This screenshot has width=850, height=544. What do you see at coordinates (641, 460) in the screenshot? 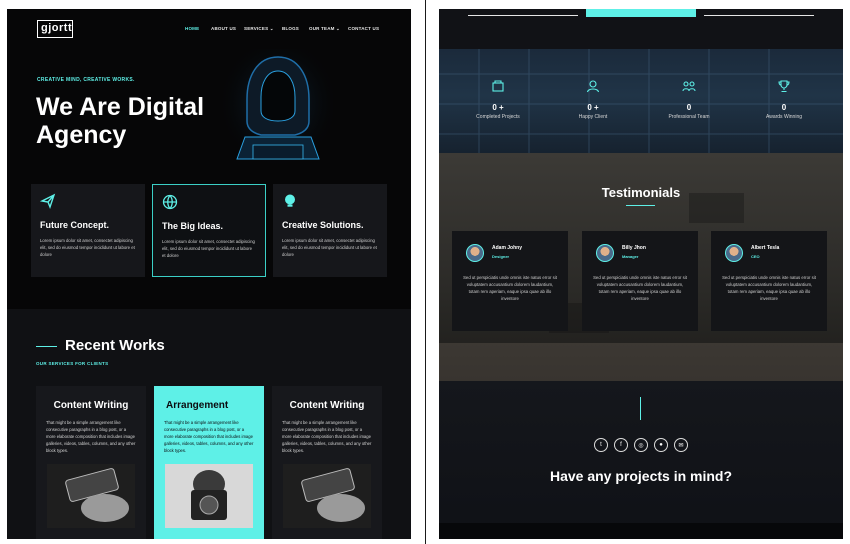
I see `cta-section: t f ◎ ● ✉ Have any projects in mind?` at bounding box center [641, 460].